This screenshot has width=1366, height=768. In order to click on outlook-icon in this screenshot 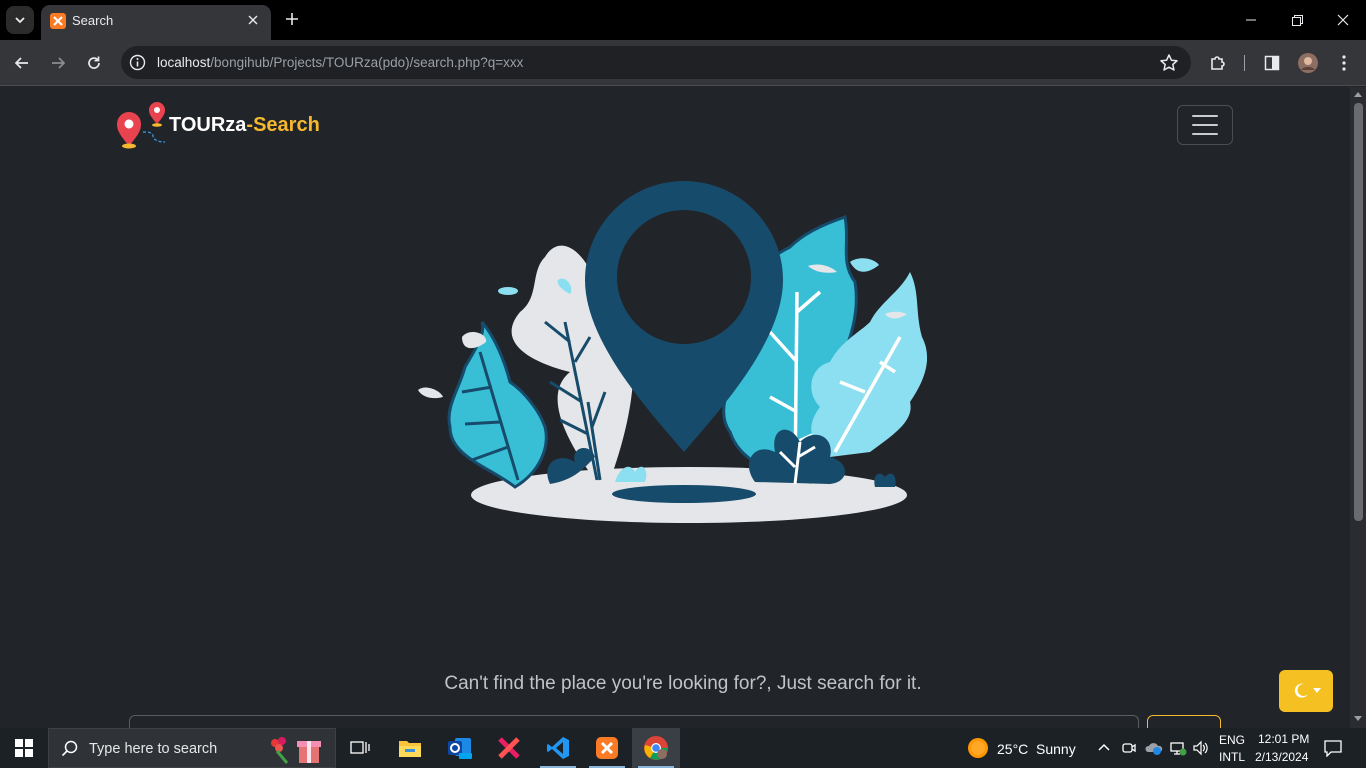, I will do `click(460, 748)`.